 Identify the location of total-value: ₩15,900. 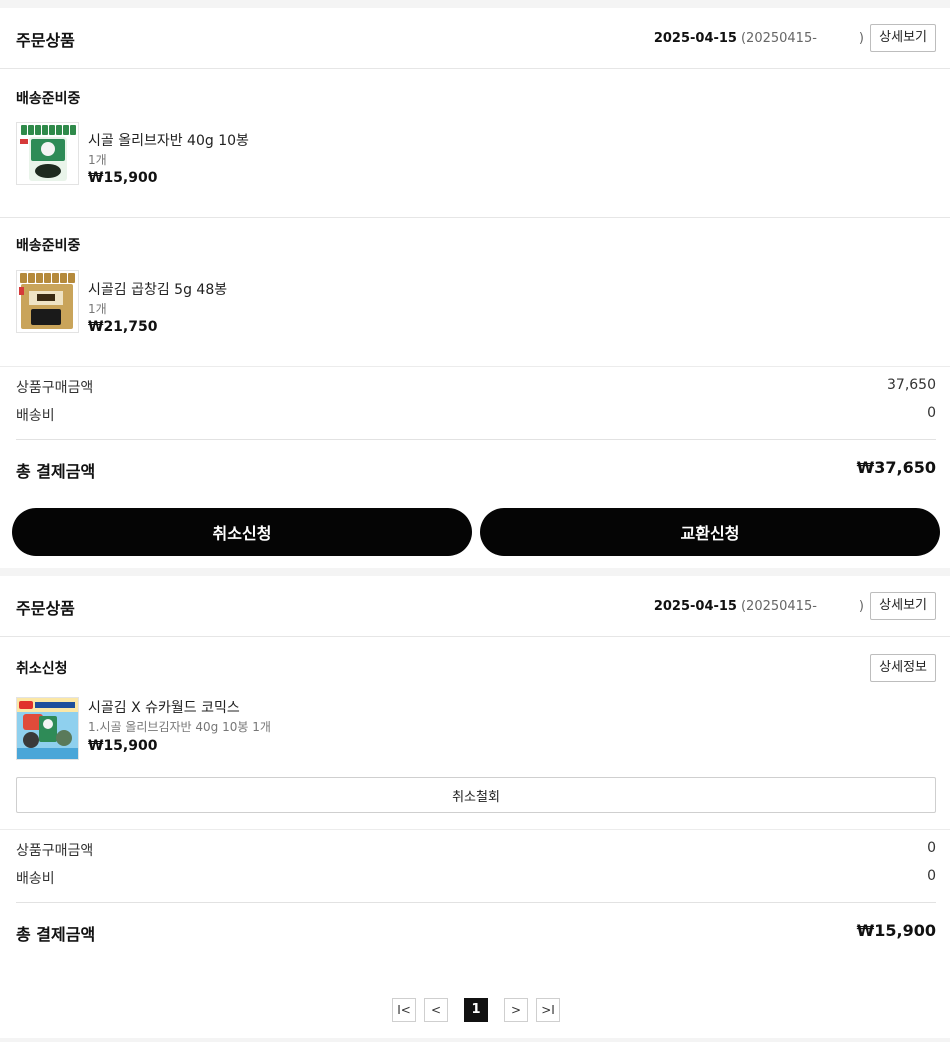
(896, 930).